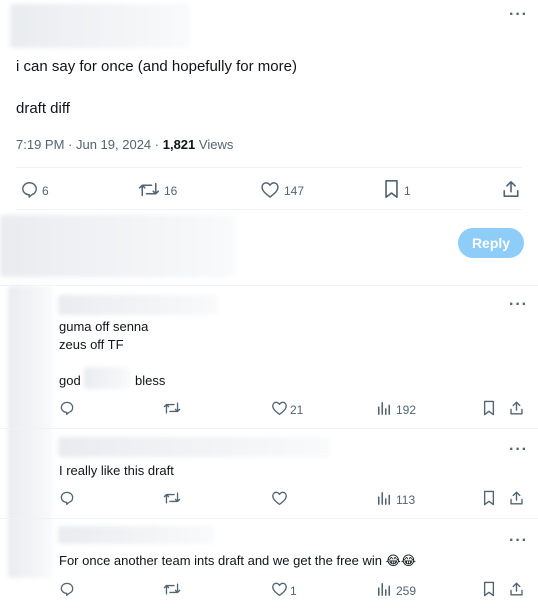 This screenshot has height=608, width=538. Describe the element at coordinates (150, 380) in the screenshot. I see `reply-text-word-bless: bless` at that location.